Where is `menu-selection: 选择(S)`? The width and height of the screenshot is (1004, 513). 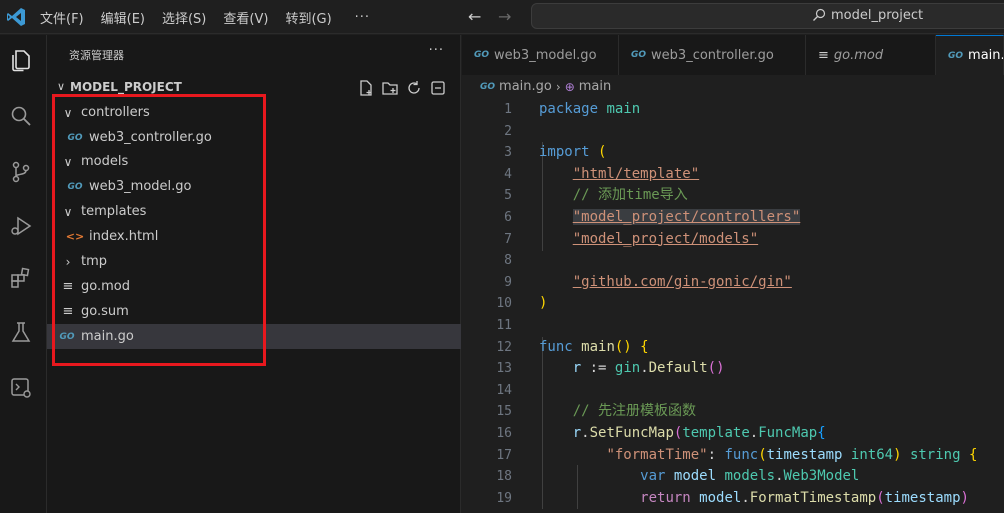
menu-selection: 选择(S) is located at coordinates (184, 17).